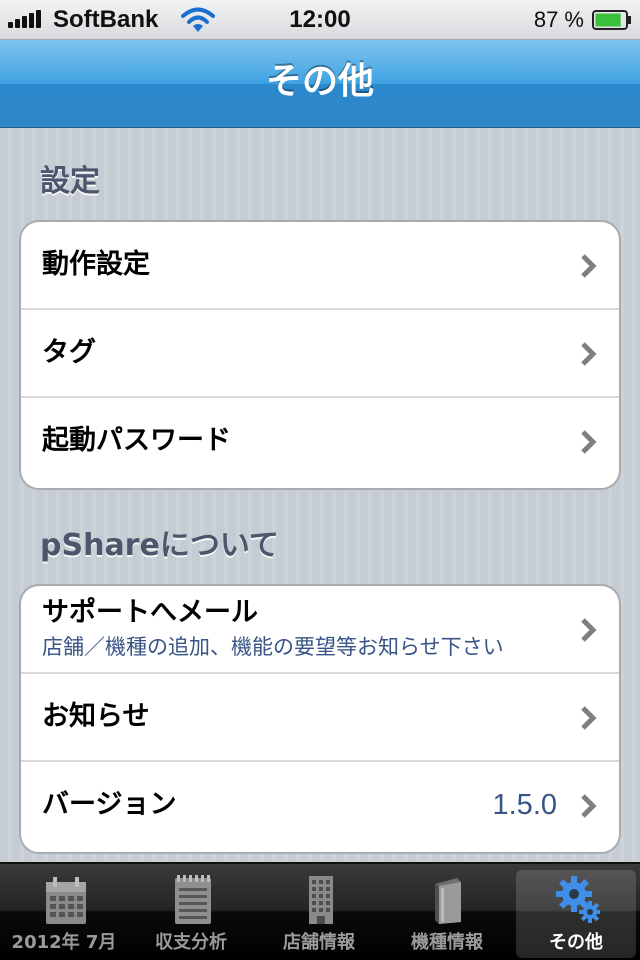 This screenshot has height=960, width=640. I want to click on row-label: お知らせ, so click(96, 716).